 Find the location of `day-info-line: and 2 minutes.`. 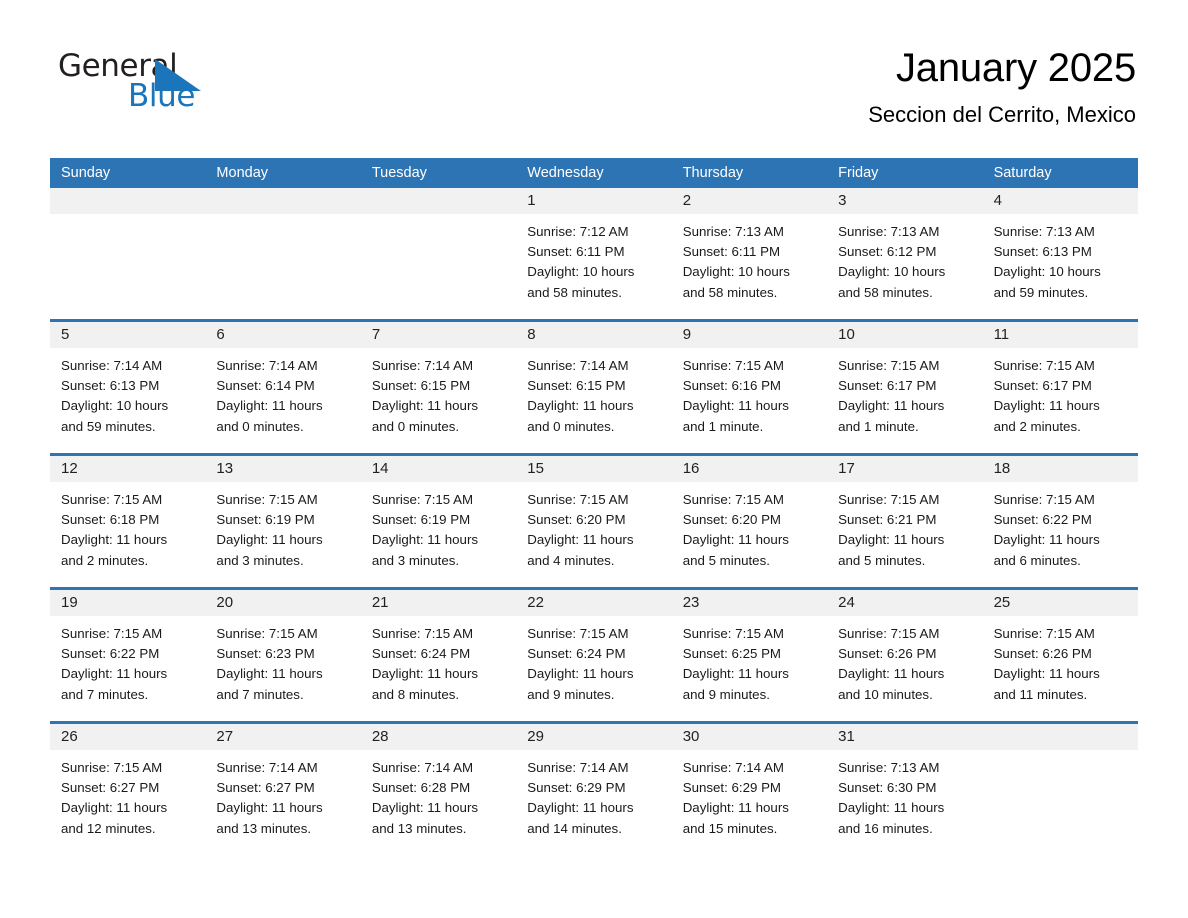

day-info-line: and 2 minutes. is located at coordinates (105, 560).